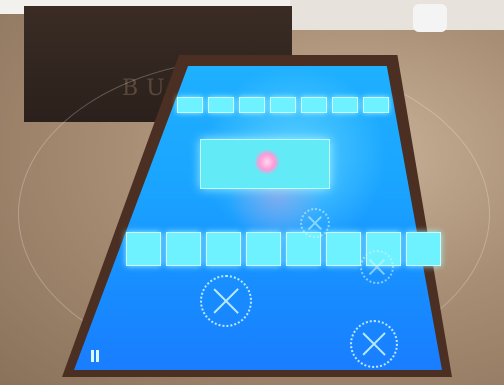  I want to click on top-tile-row, so click(283, 105).